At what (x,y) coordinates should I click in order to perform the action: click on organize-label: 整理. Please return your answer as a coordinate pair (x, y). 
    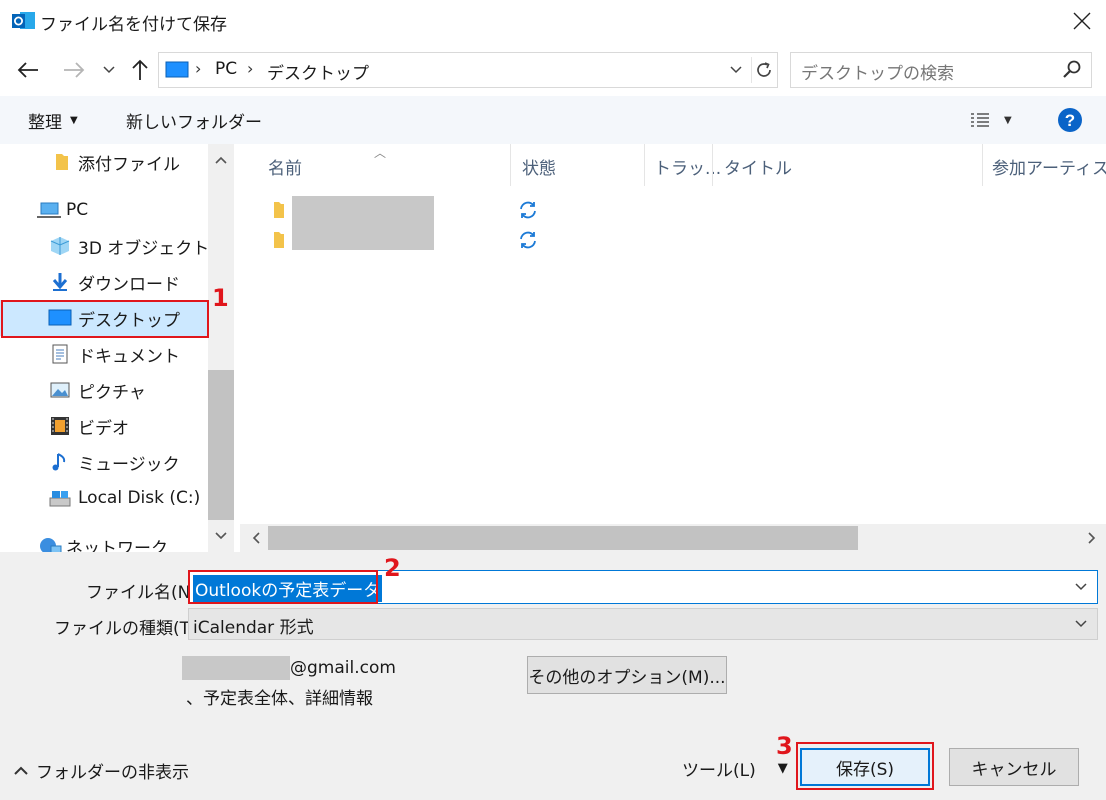
    Looking at the image, I should click on (45, 122).